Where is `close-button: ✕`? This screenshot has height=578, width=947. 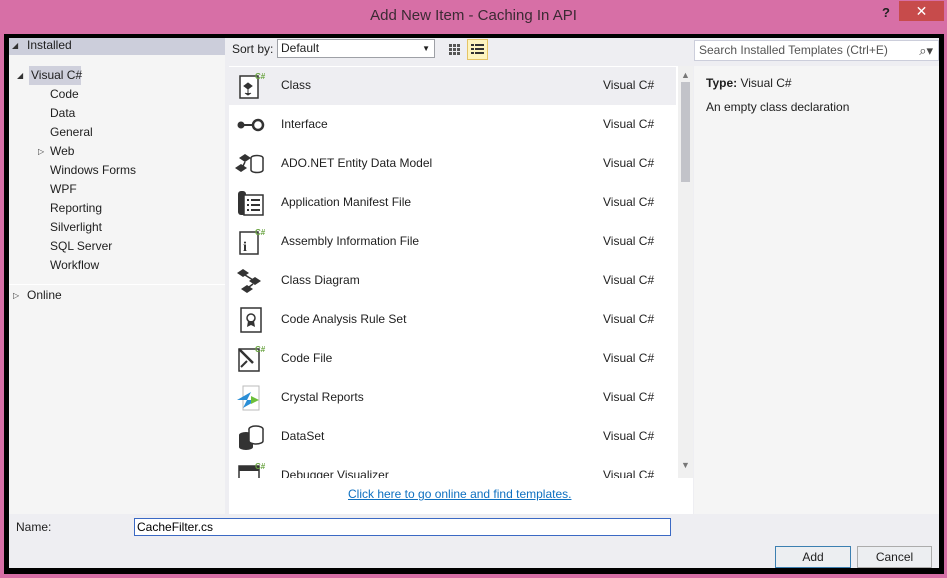 close-button: ✕ is located at coordinates (921, 11).